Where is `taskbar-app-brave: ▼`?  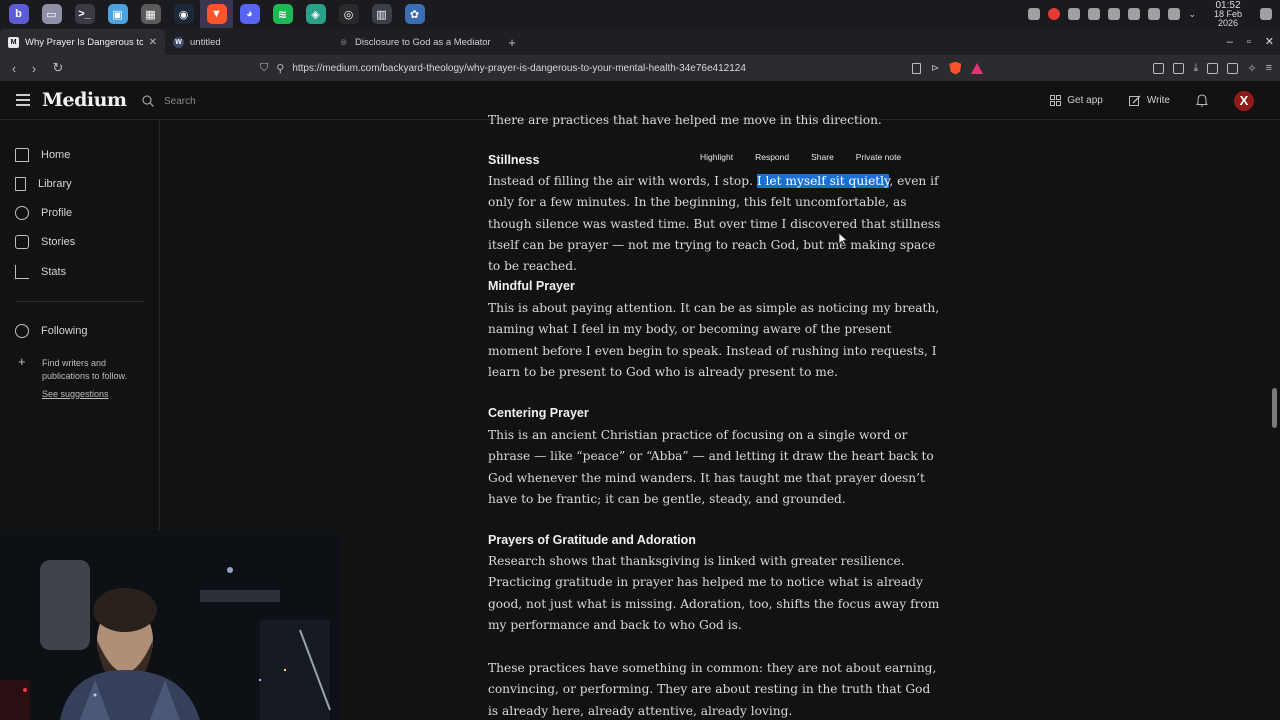
taskbar-app-brave: ▼ is located at coordinates (216, 14).